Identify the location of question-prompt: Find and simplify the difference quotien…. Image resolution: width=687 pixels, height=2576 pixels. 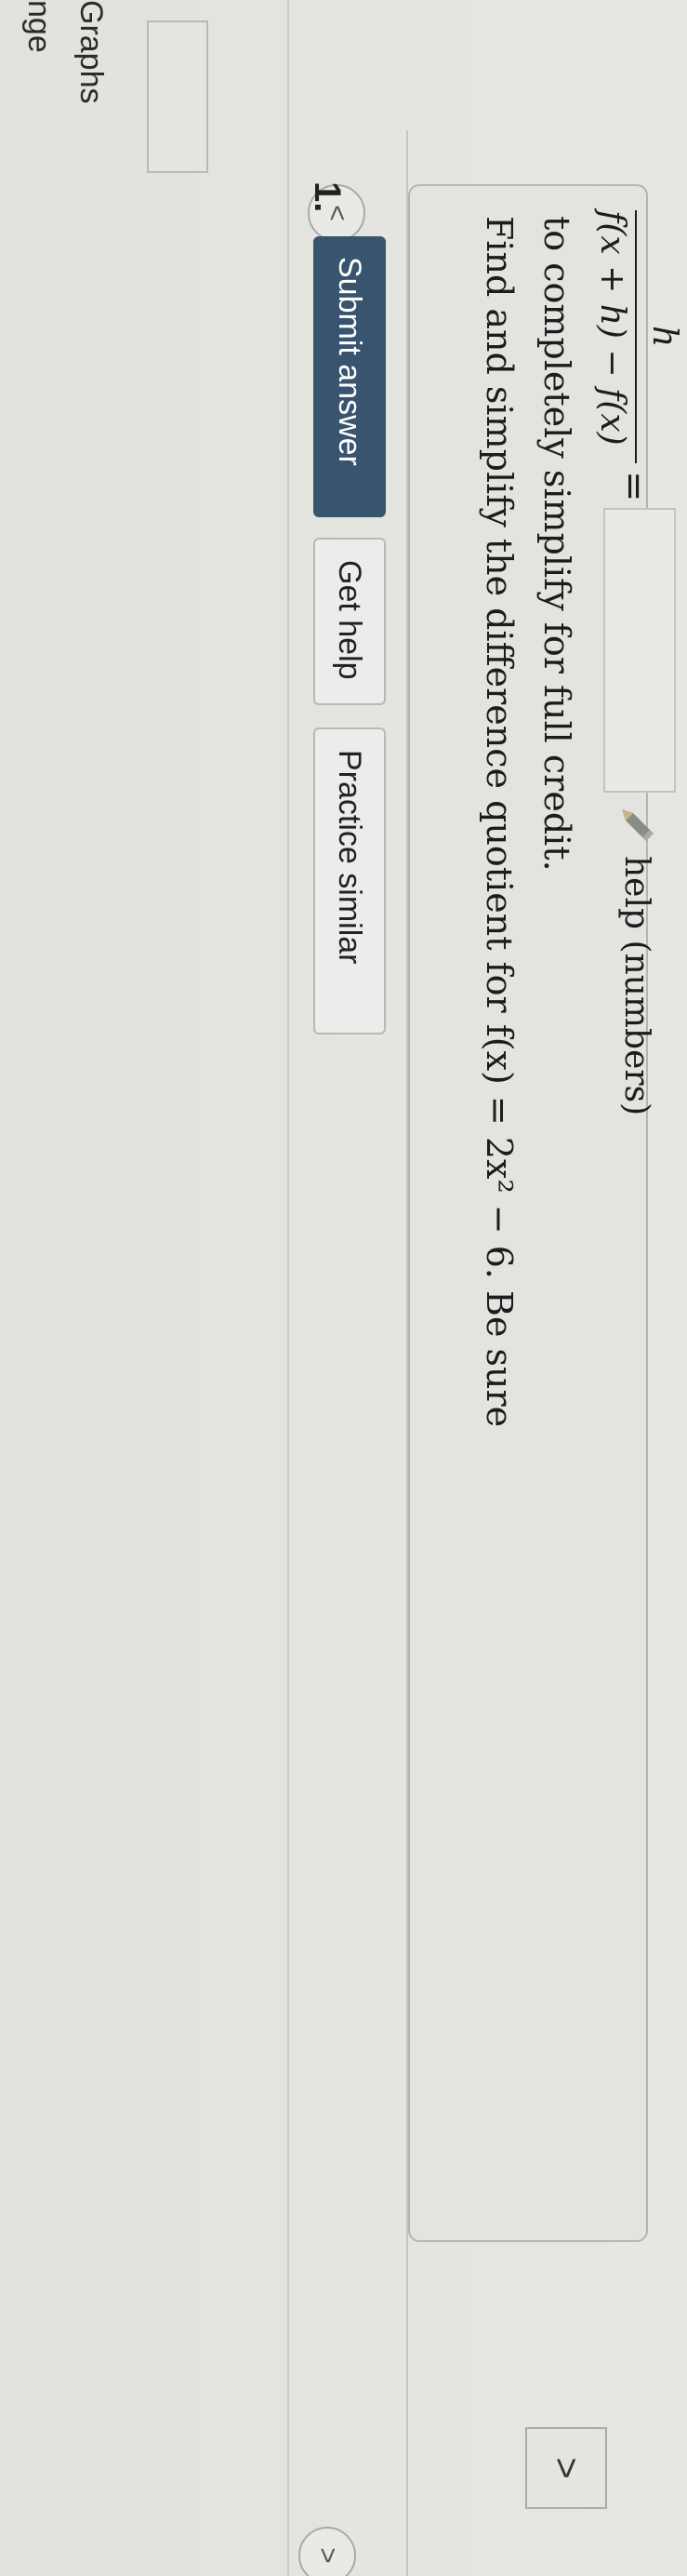
(500, 822).